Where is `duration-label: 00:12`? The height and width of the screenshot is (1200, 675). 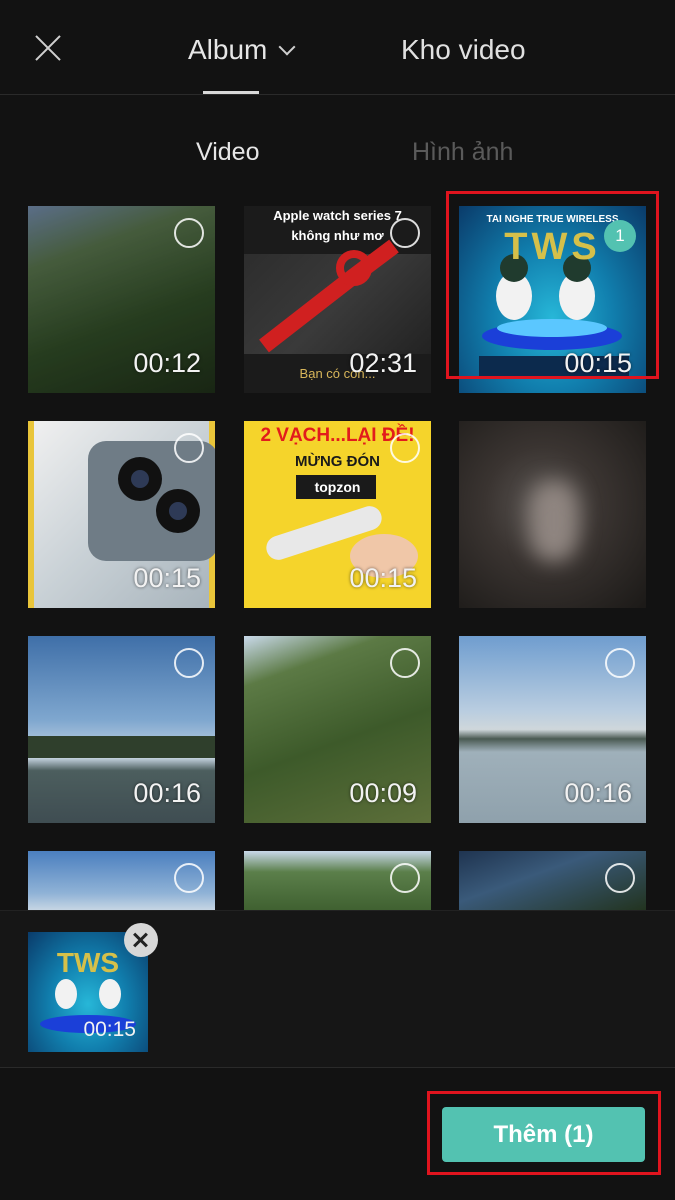
duration-label: 00:12 is located at coordinates (167, 363).